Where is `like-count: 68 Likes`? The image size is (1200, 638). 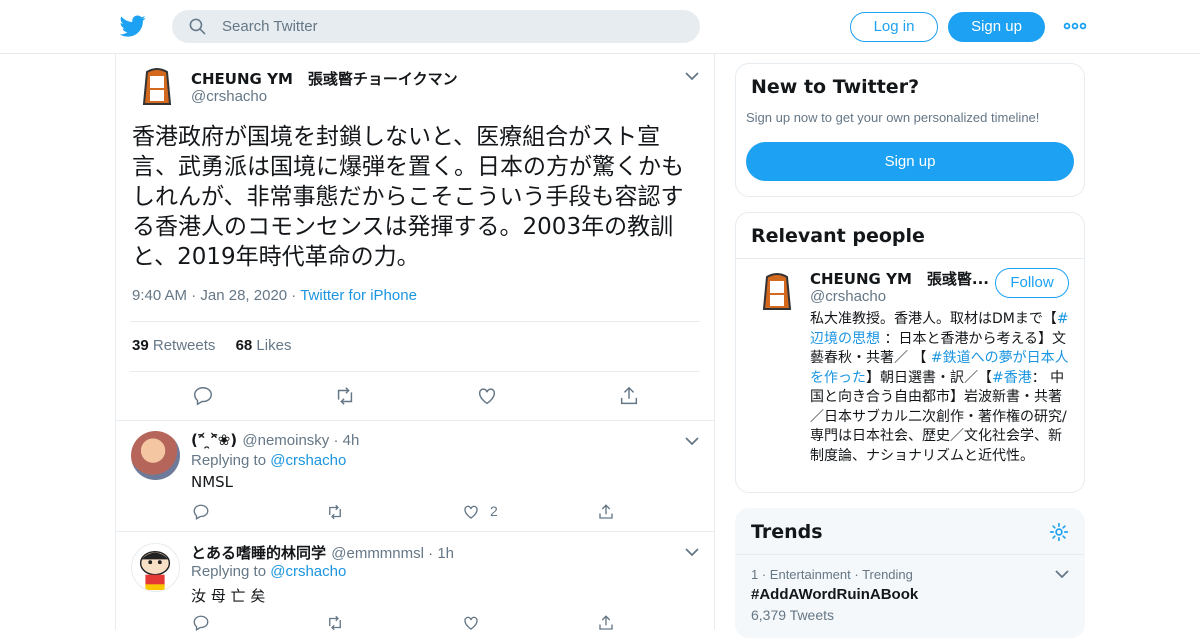
like-count: 68 Likes is located at coordinates (264, 345).